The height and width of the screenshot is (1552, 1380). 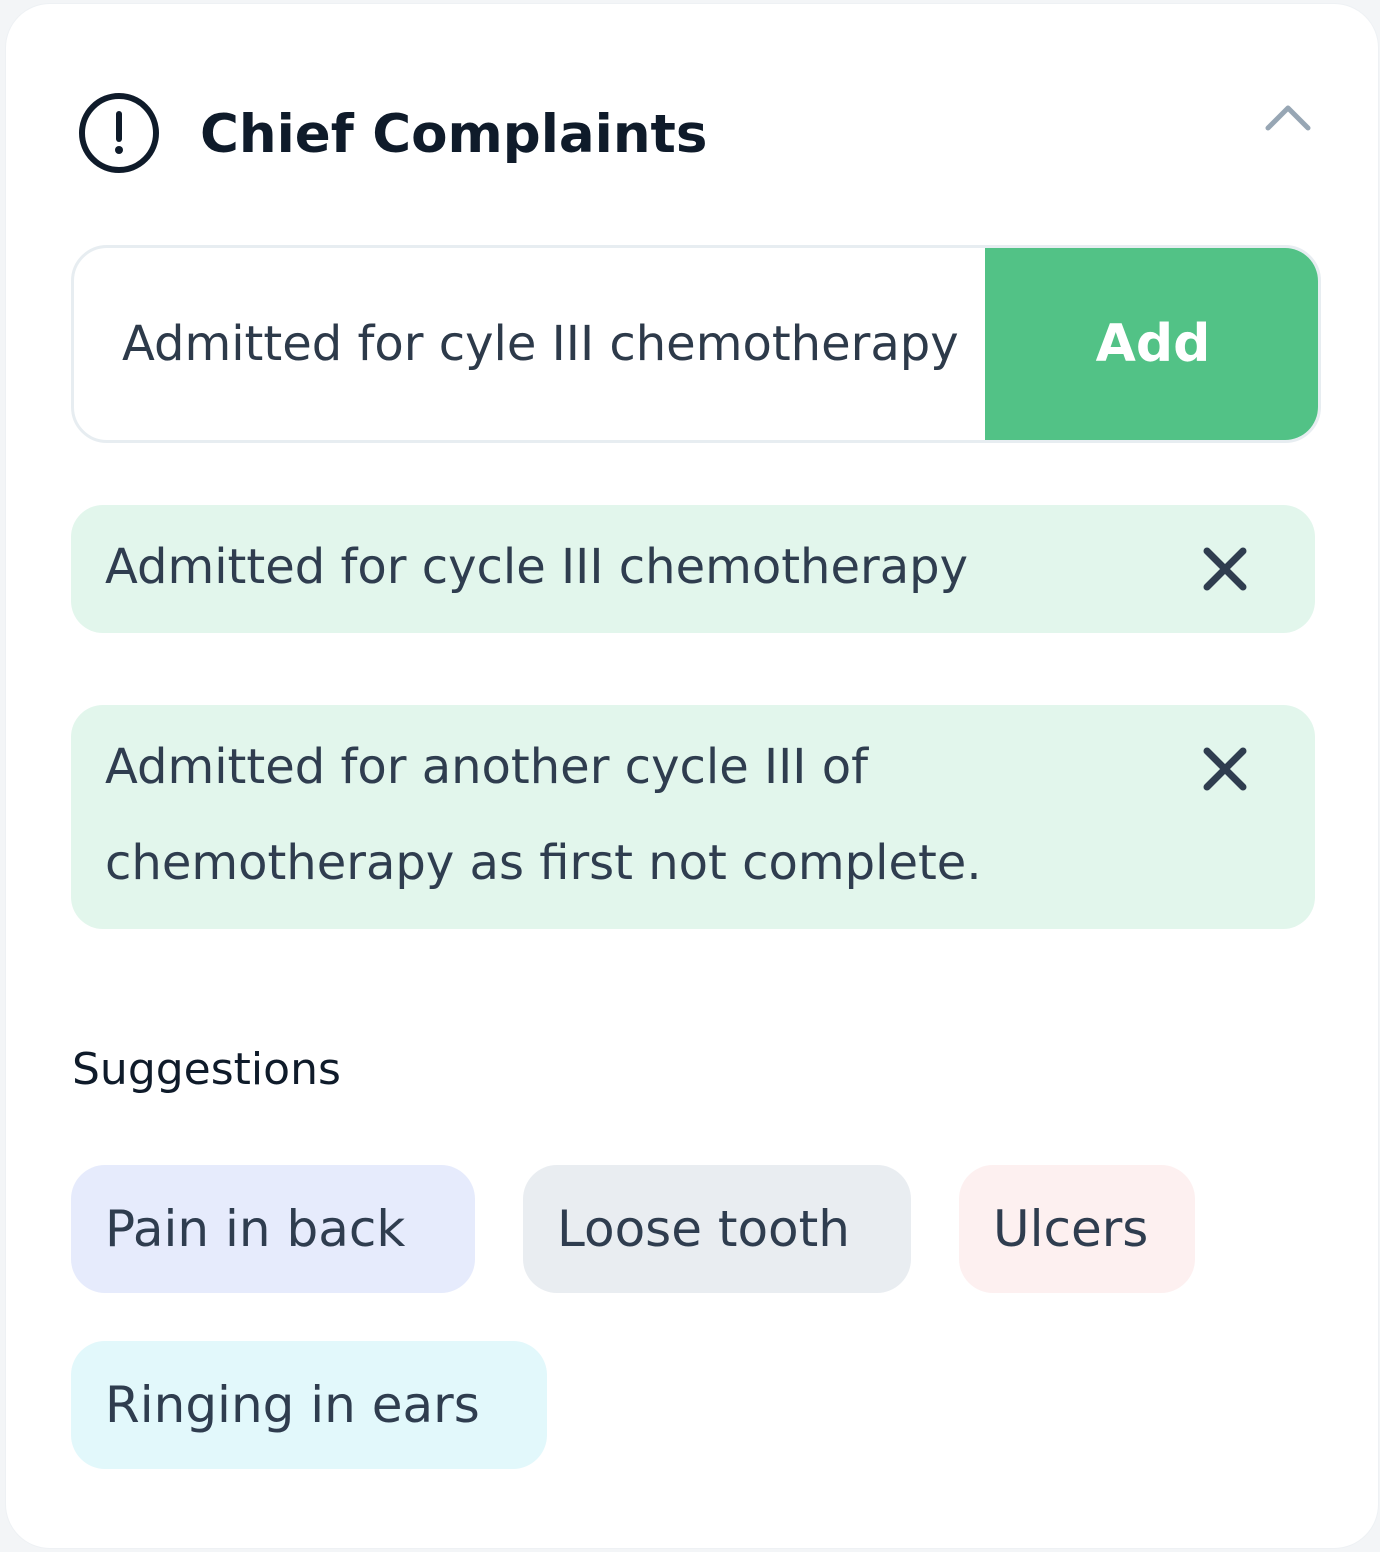 What do you see at coordinates (119, 133) in the screenshot?
I see `alert-circle-icon` at bounding box center [119, 133].